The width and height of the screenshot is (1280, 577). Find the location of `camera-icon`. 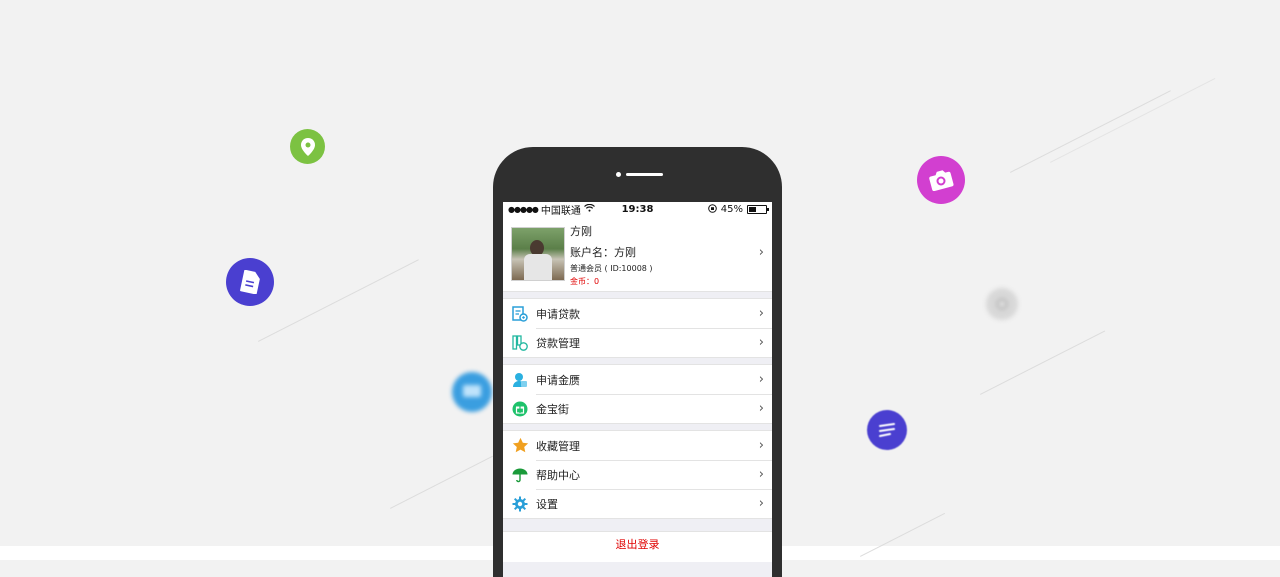

camera-icon is located at coordinates (941, 180).